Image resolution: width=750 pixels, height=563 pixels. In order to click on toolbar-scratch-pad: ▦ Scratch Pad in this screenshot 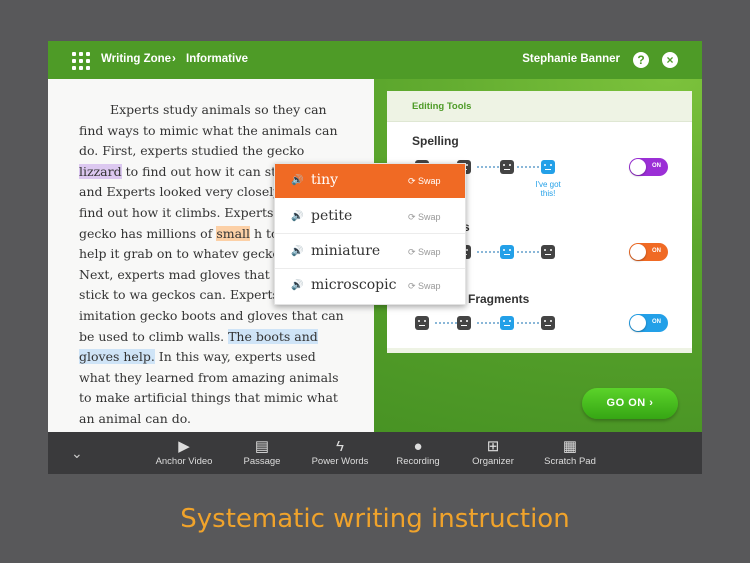, I will do `click(570, 453)`.